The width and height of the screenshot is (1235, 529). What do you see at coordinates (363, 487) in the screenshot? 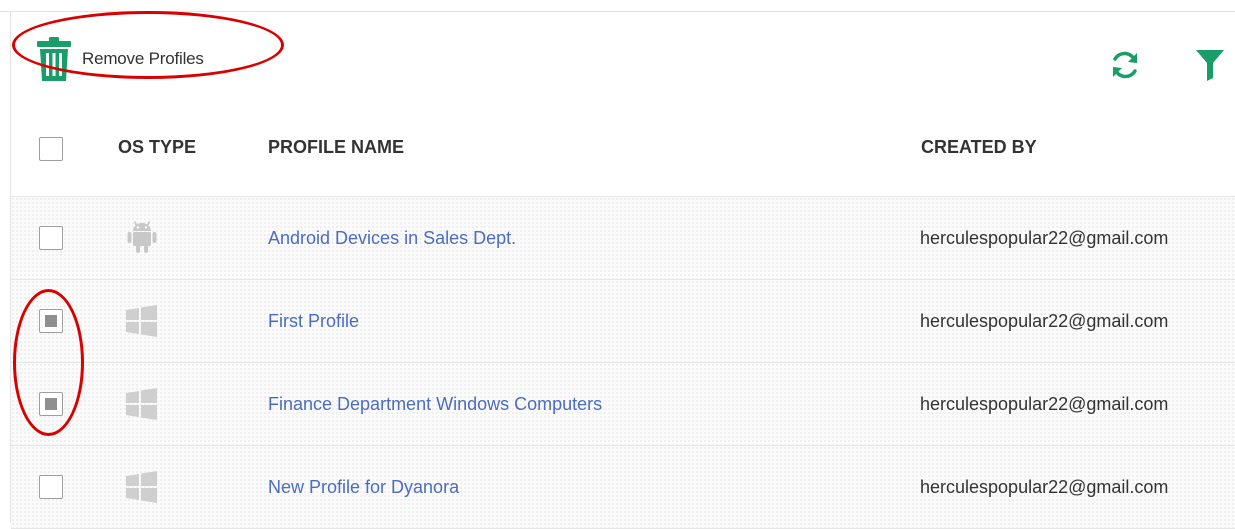
I see `profile-name-link: New Profile for Dyanora` at bounding box center [363, 487].